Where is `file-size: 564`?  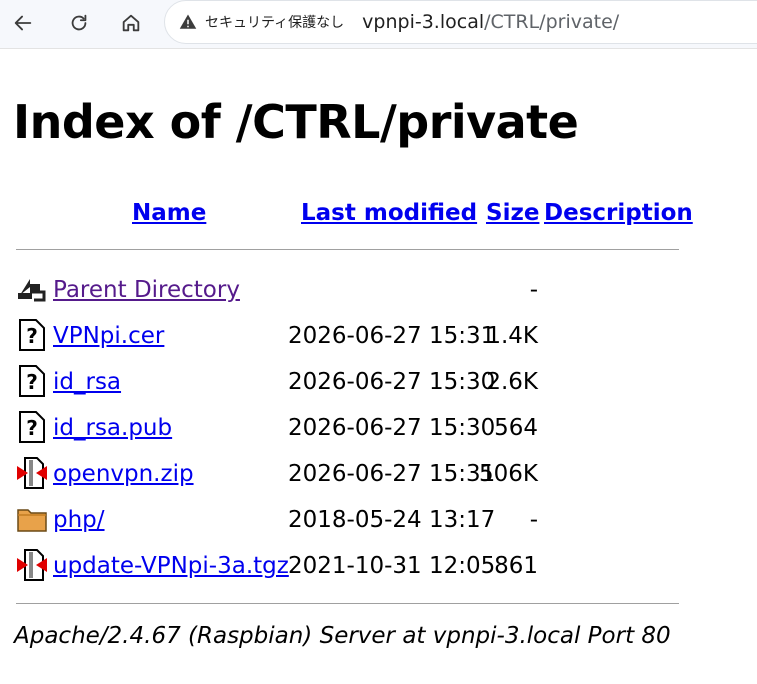
file-size: 564 is located at coordinates (516, 428).